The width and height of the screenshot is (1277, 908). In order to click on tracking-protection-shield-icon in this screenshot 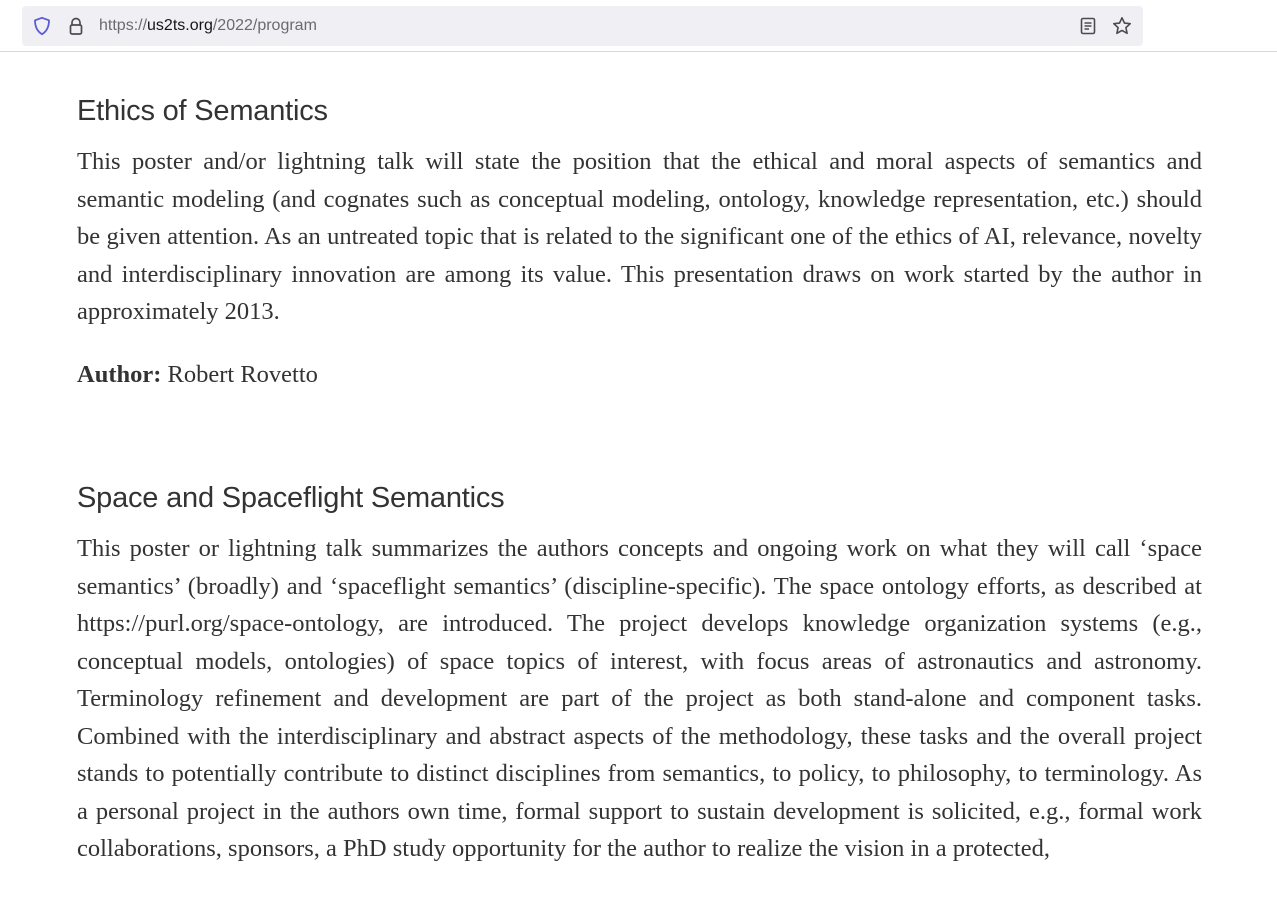, I will do `click(42, 26)`.